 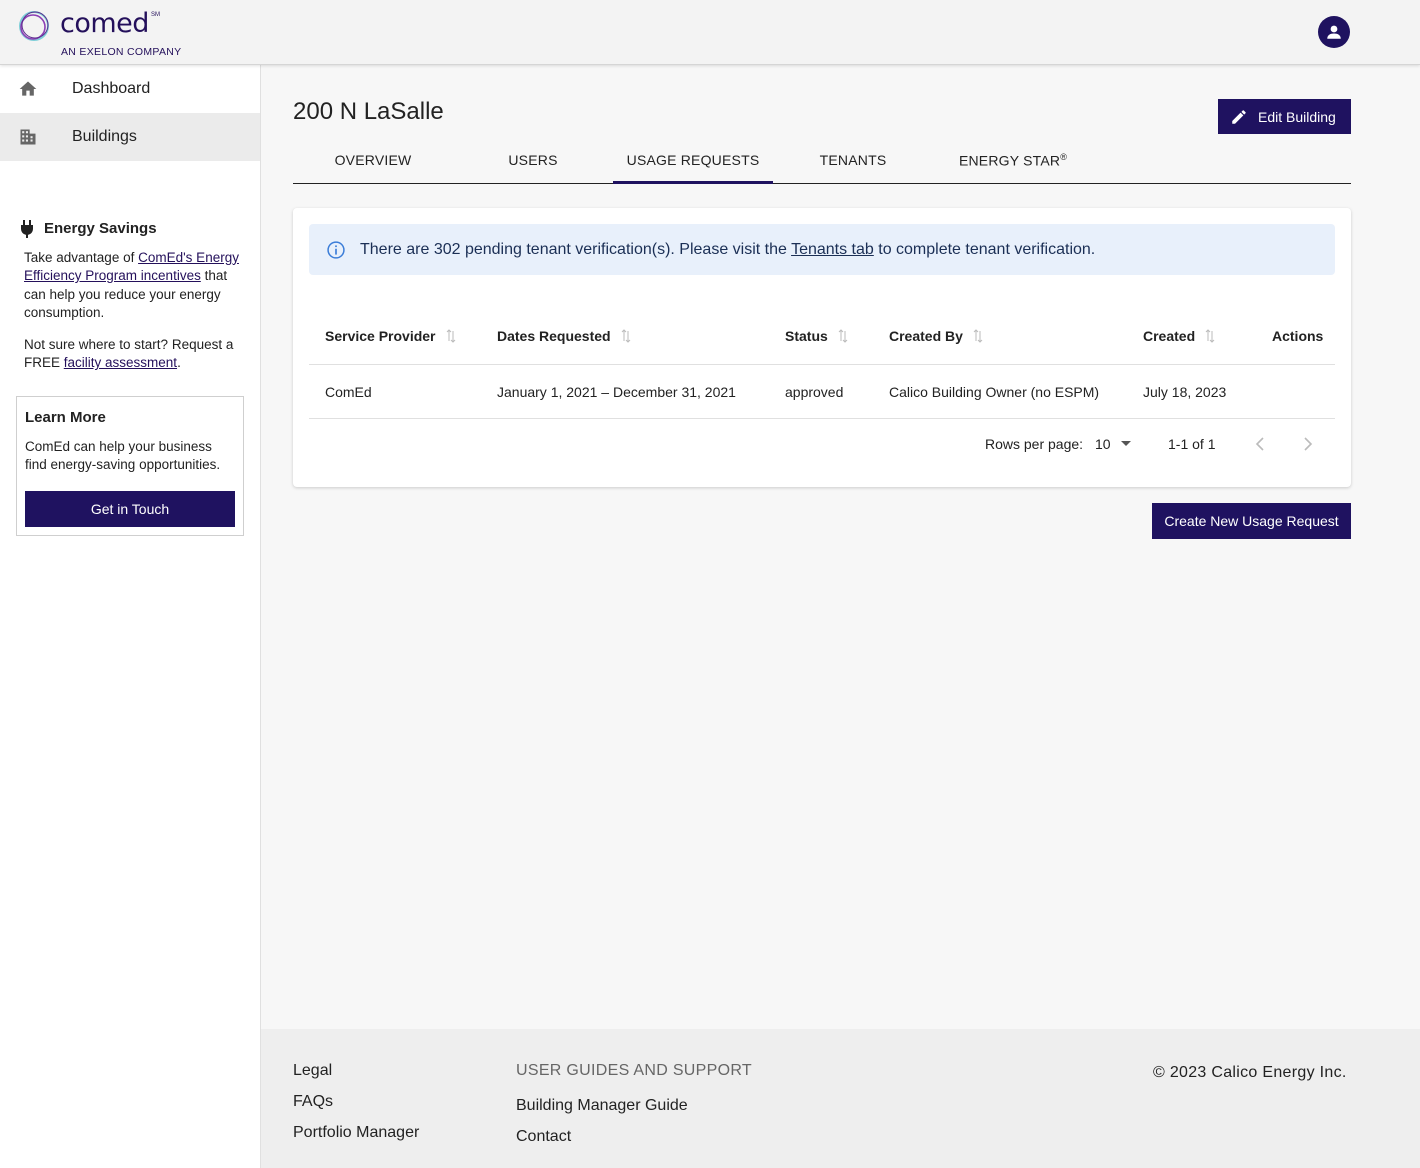 What do you see at coordinates (832, 249) in the screenshot?
I see `tenants-tab-link: Tenants tab` at bounding box center [832, 249].